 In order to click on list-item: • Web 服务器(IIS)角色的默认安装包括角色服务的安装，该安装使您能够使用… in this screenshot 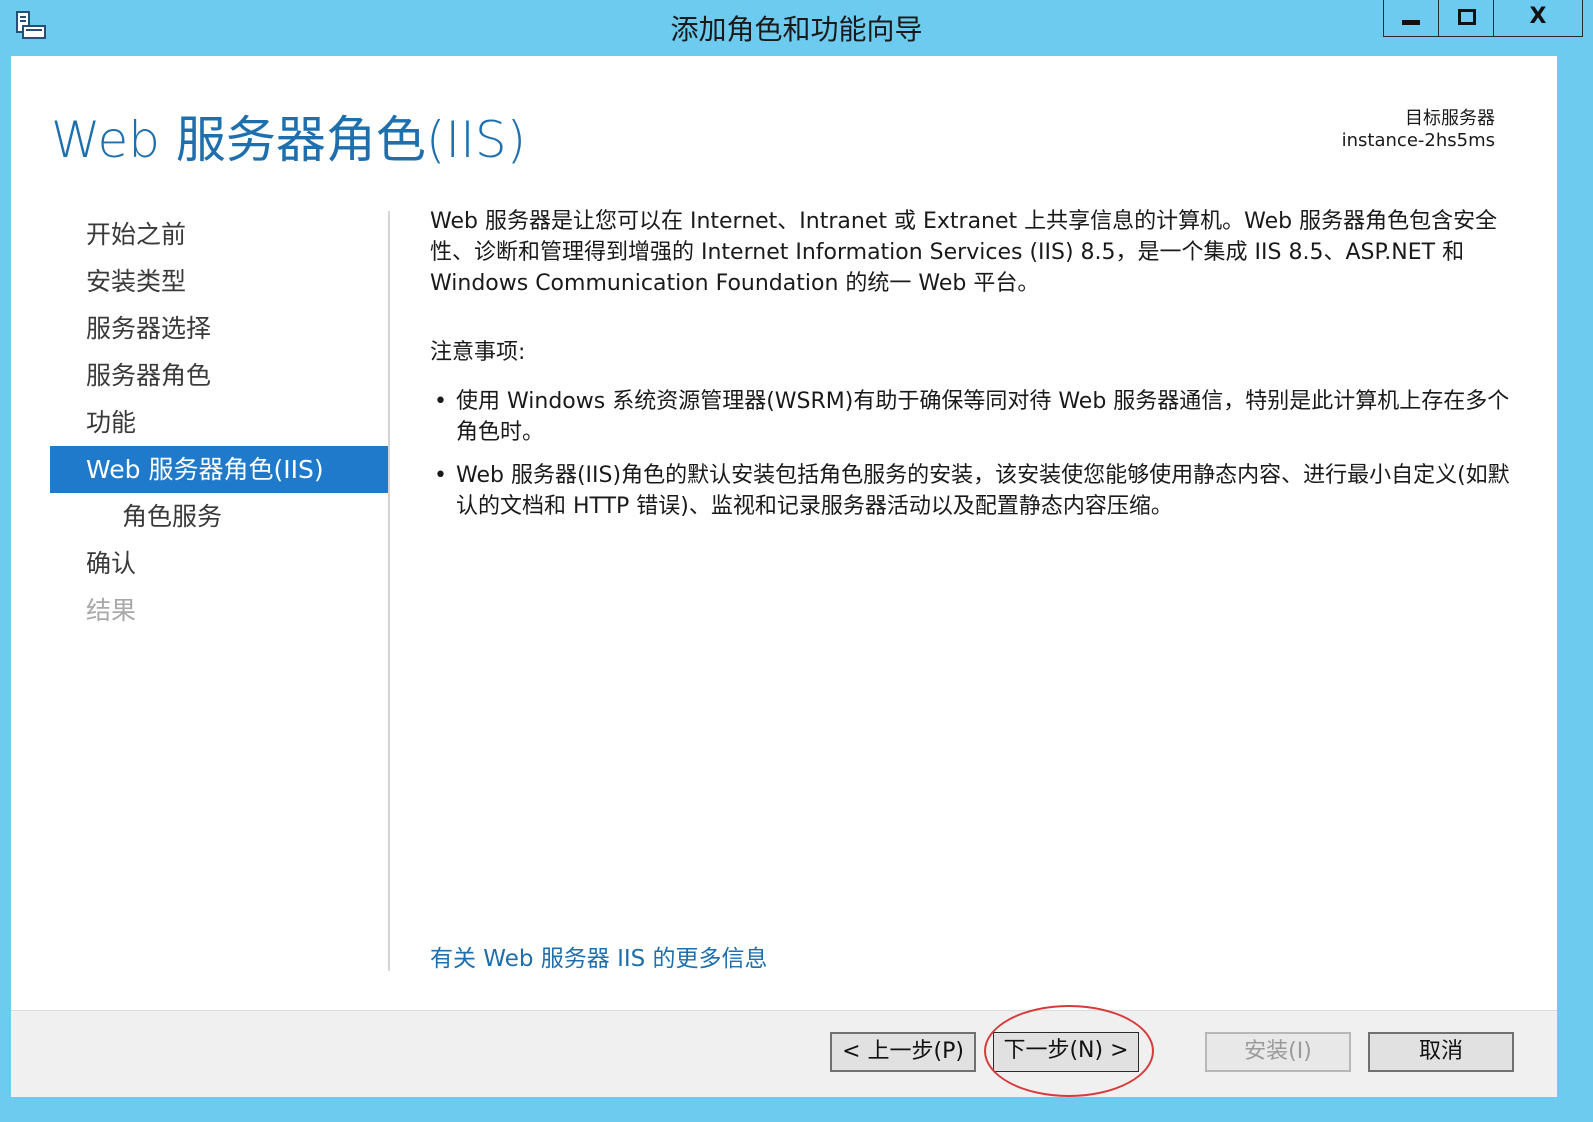, I will do `click(975, 491)`.